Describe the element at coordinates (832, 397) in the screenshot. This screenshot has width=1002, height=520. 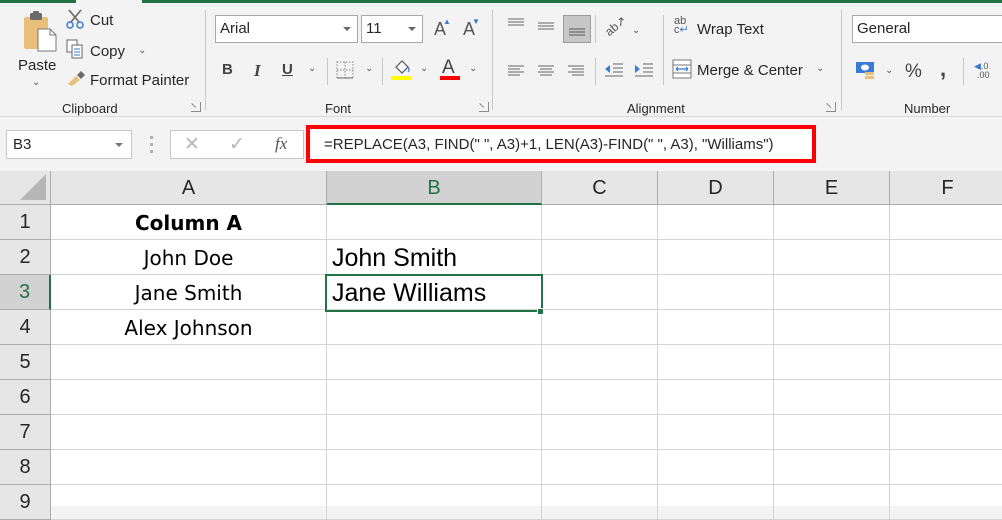
I see `cell-e6` at that location.